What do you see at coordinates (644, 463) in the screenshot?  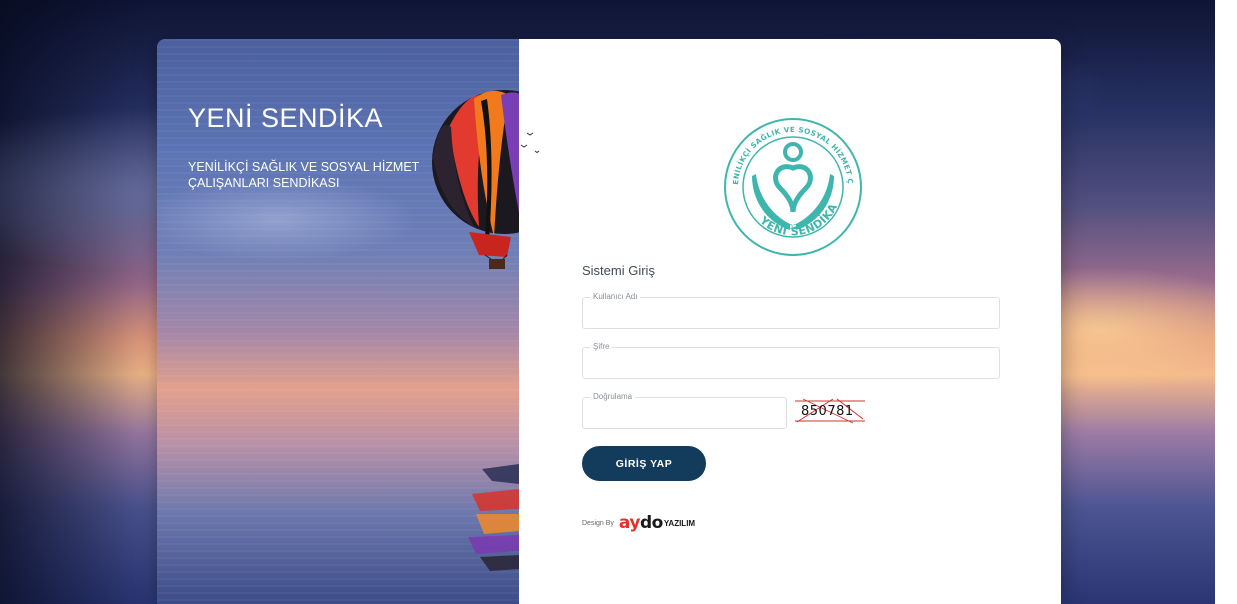 I see `login-button: GİRİŞ YAP` at bounding box center [644, 463].